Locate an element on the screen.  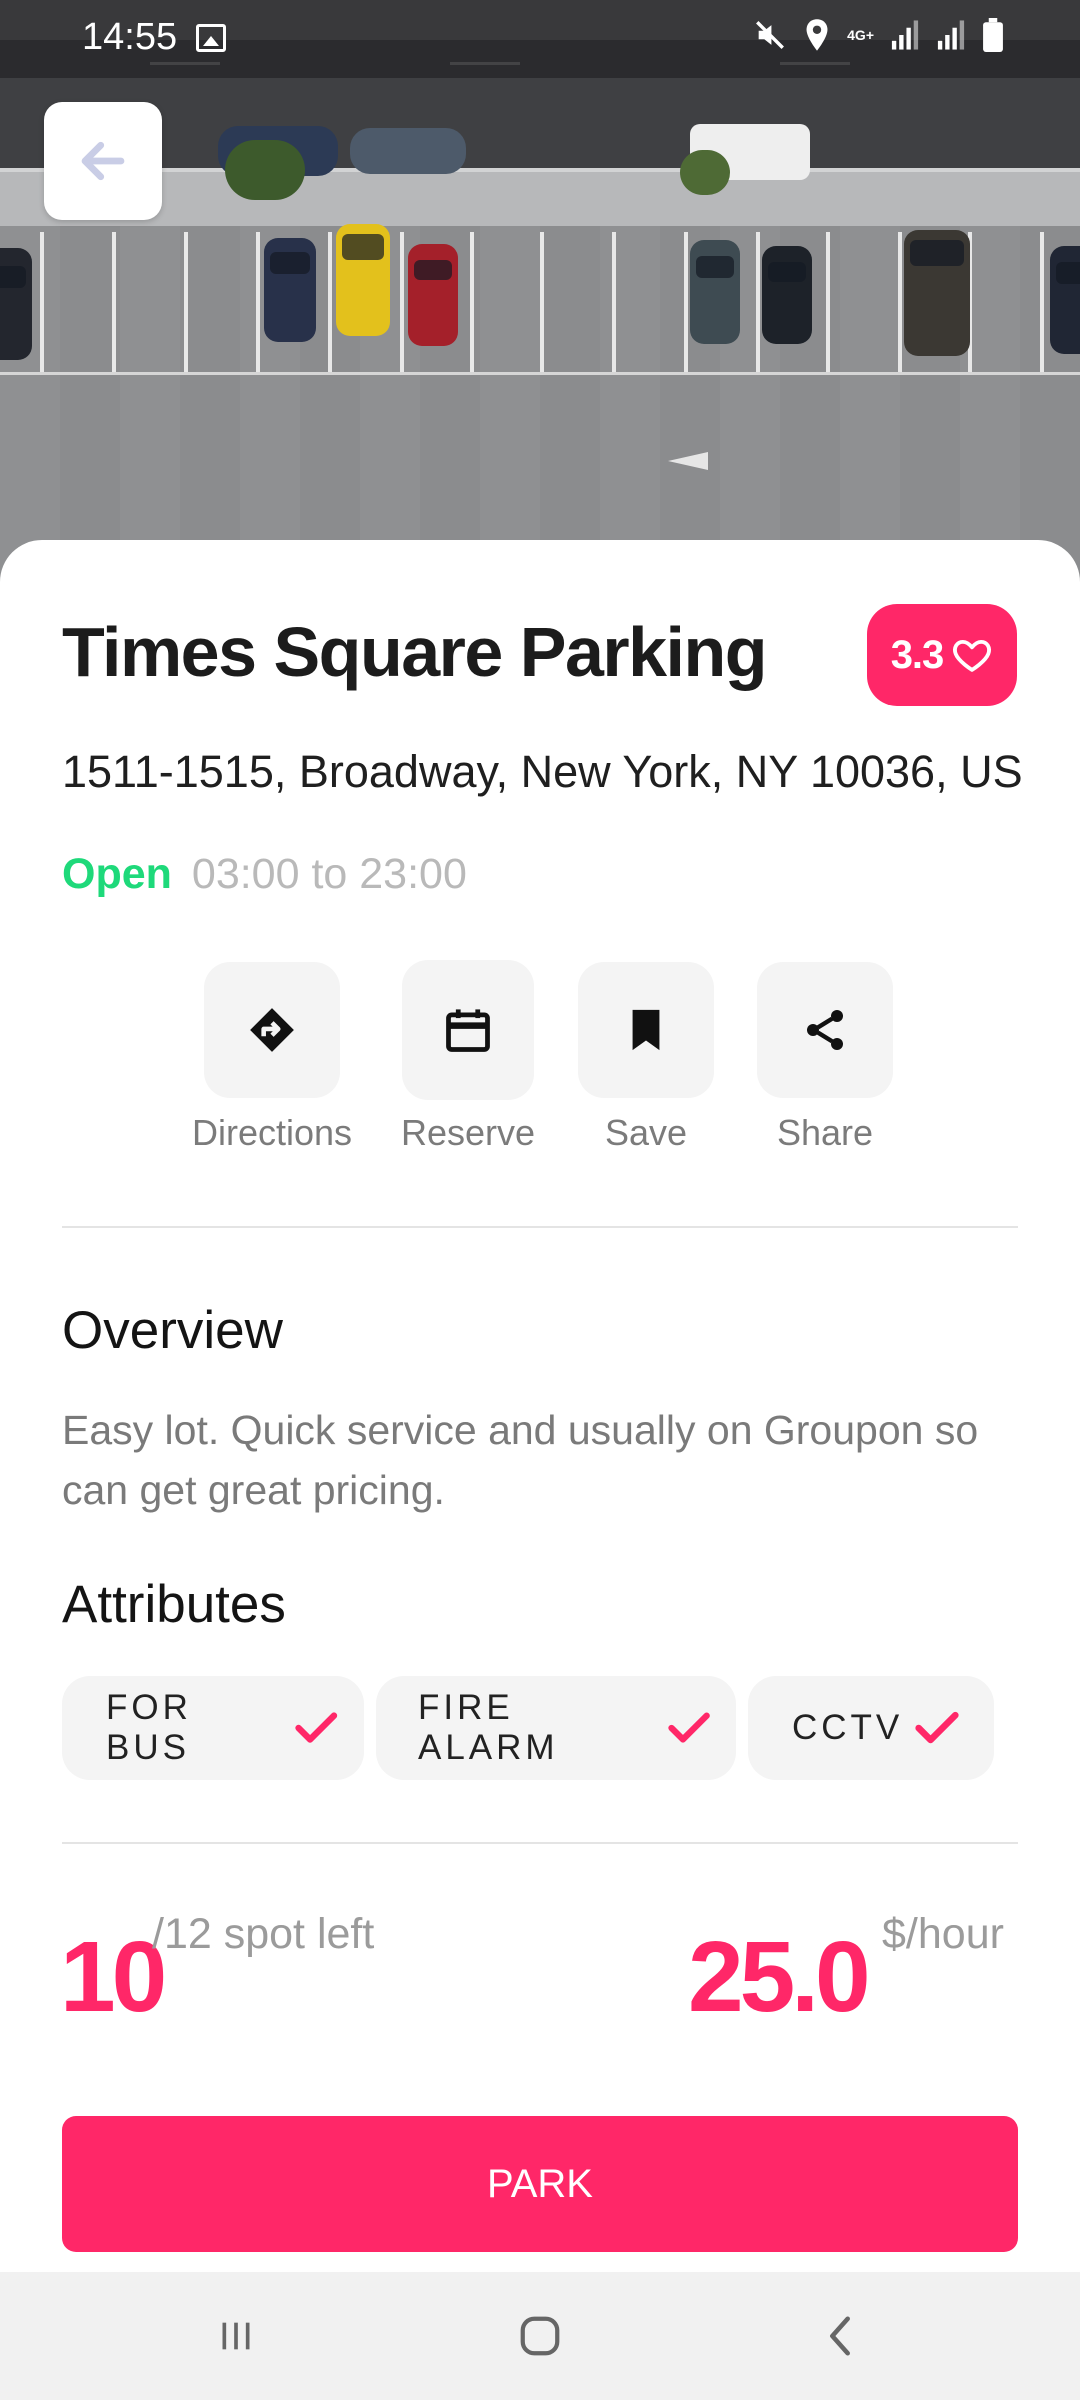
attribute-label: FOR BUS is located at coordinates (149, 1727).